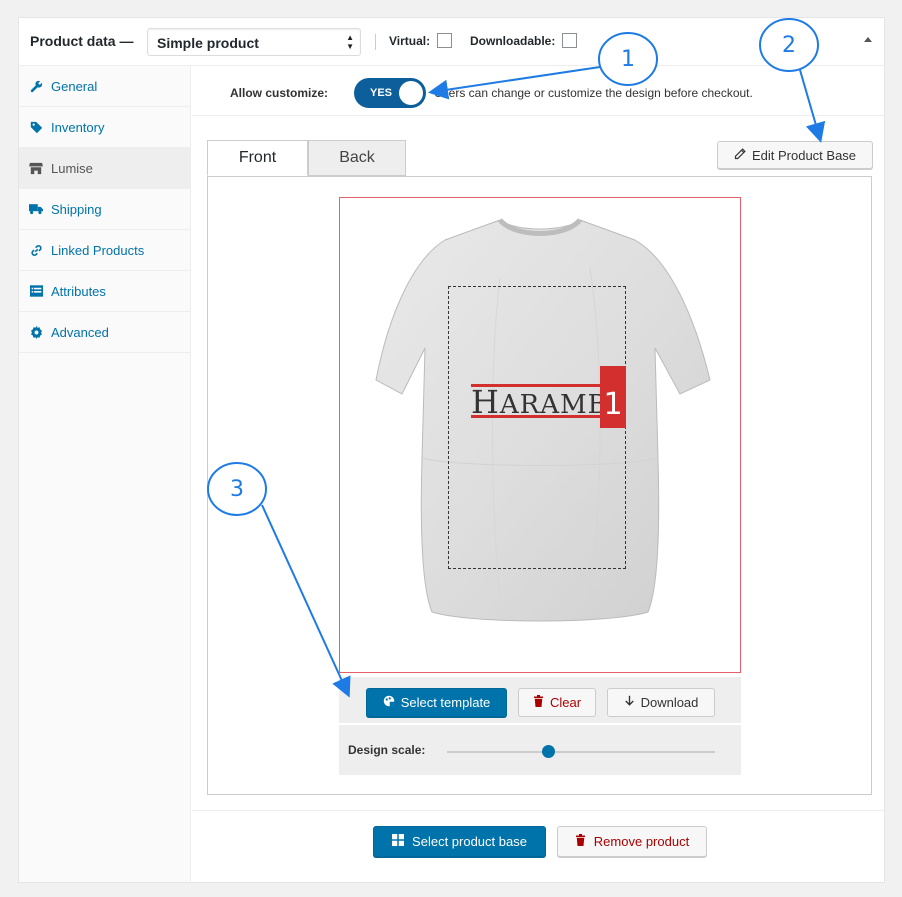 The height and width of the screenshot is (897, 902). What do you see at coordinates (78, 291) in the screenshot?
I see `sidebar-item-label: Attributes` at bounding box center [78, 291].